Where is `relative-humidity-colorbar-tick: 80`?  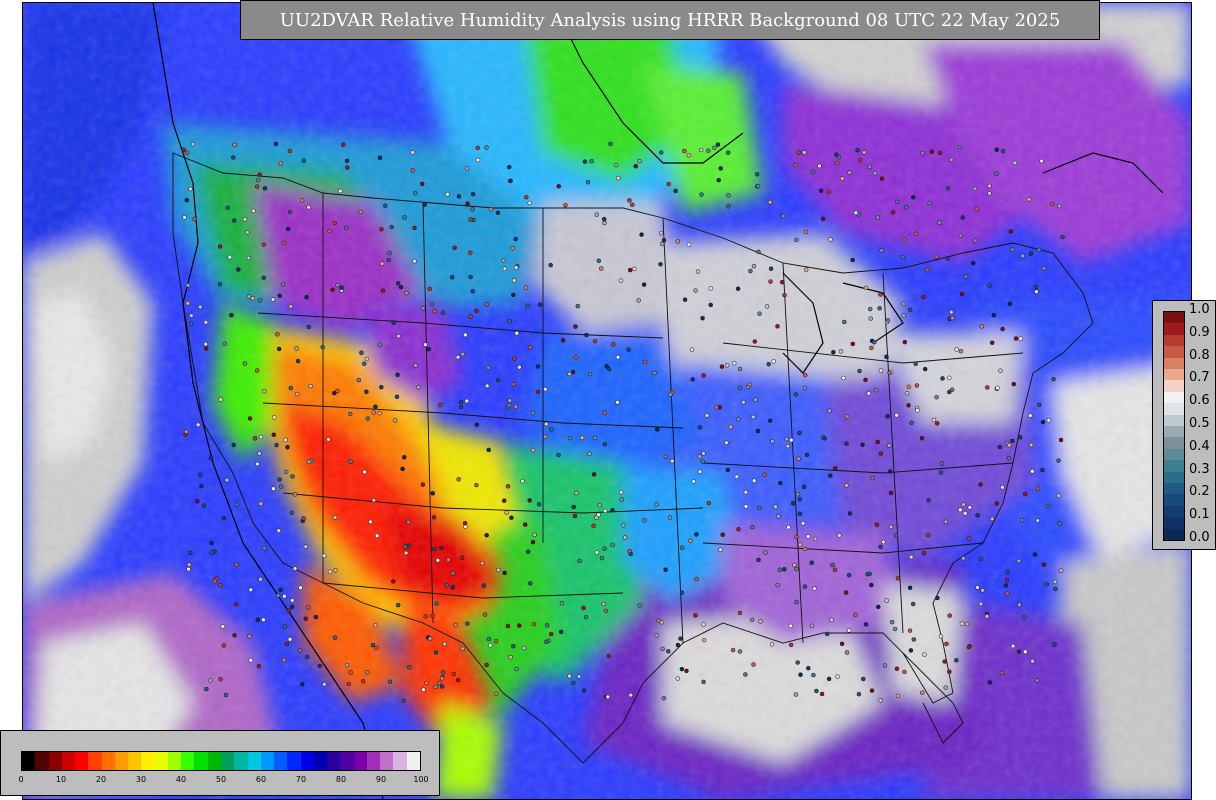
relative-humidity-colorbar-tick: 80 is located at coordinates (341, 779).